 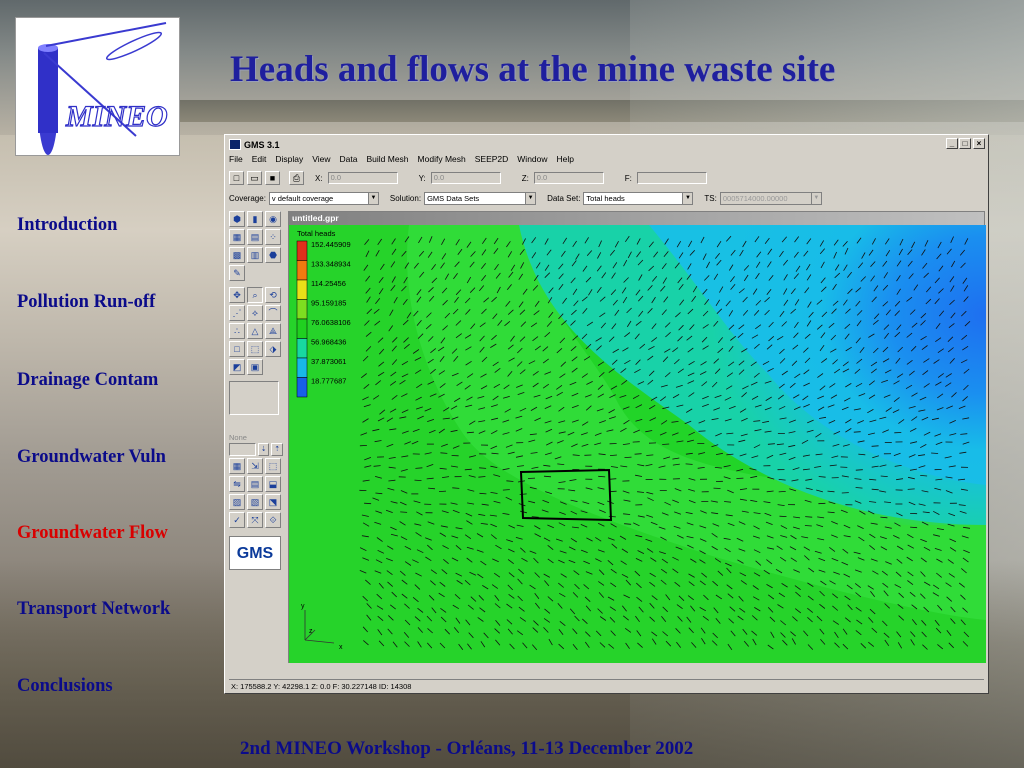 What do you see at coordinates (237, 367) in the screenshot?
I see `contour-icon: ◩` at bounding box center [237, 367].